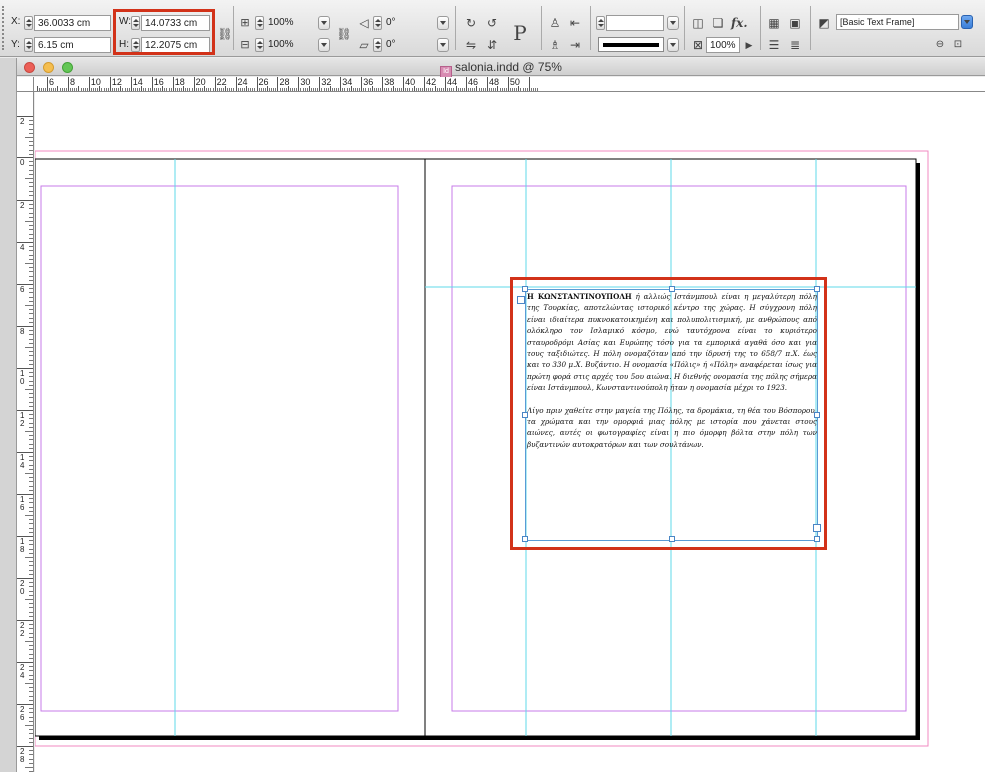 The image size is (985, 772). I want to click on text-frame-columns-icon: ▦, so click(774, 23).